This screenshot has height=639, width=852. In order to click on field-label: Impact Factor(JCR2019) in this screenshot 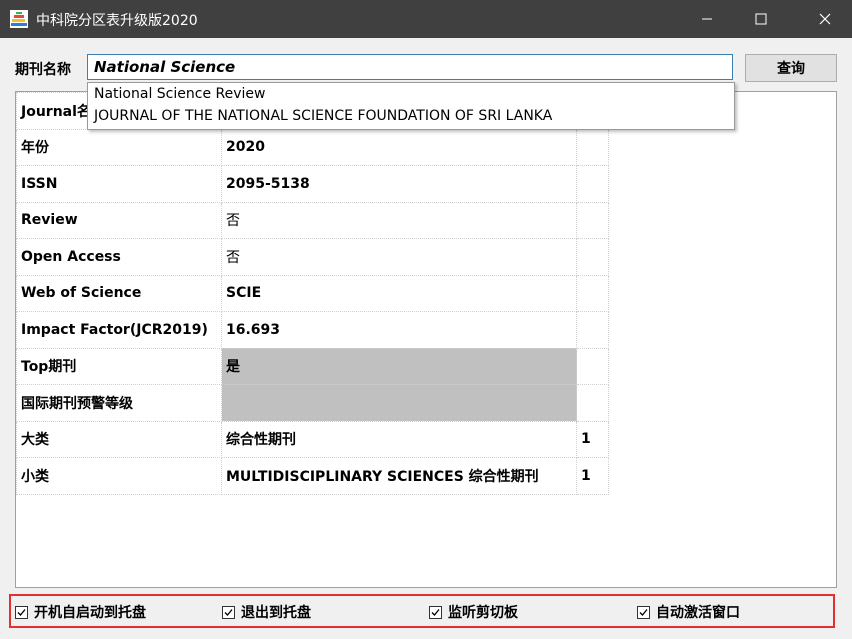, I will do `click(119, 330)`.